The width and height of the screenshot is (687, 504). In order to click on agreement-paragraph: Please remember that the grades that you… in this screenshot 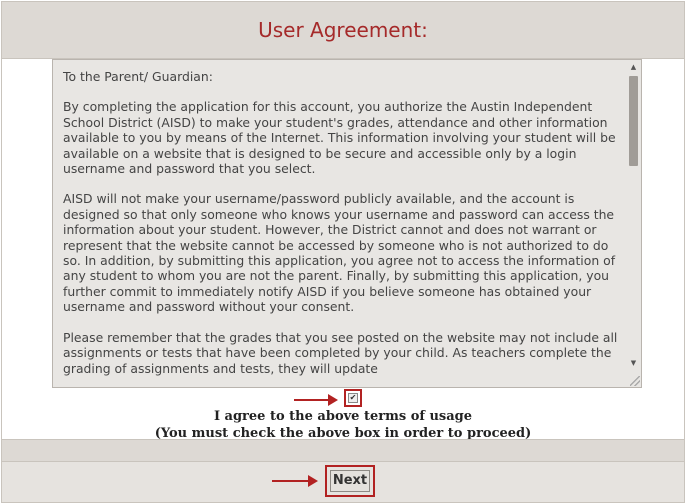, I will do `click(340, 352)`.